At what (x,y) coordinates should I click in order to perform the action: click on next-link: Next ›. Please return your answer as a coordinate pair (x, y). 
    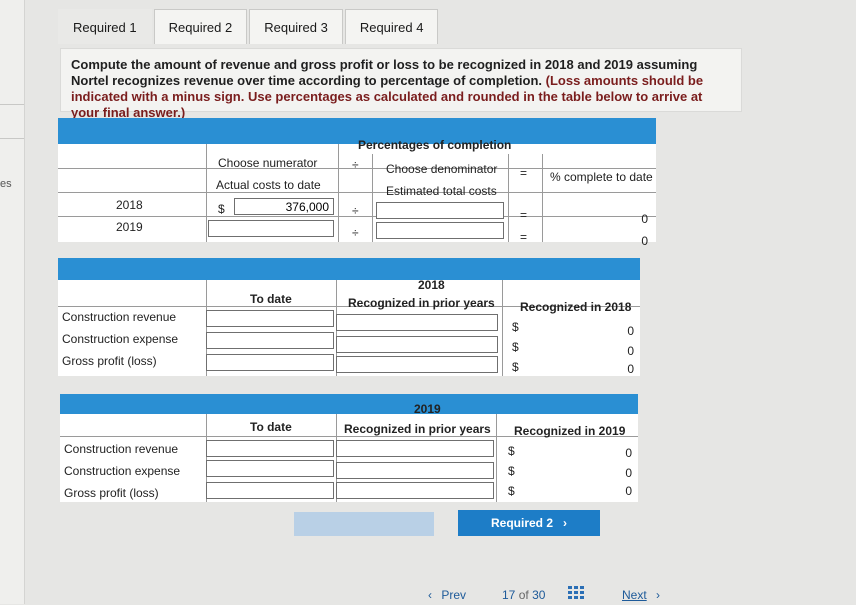
    Looking at the image, I should click on (641, 595).